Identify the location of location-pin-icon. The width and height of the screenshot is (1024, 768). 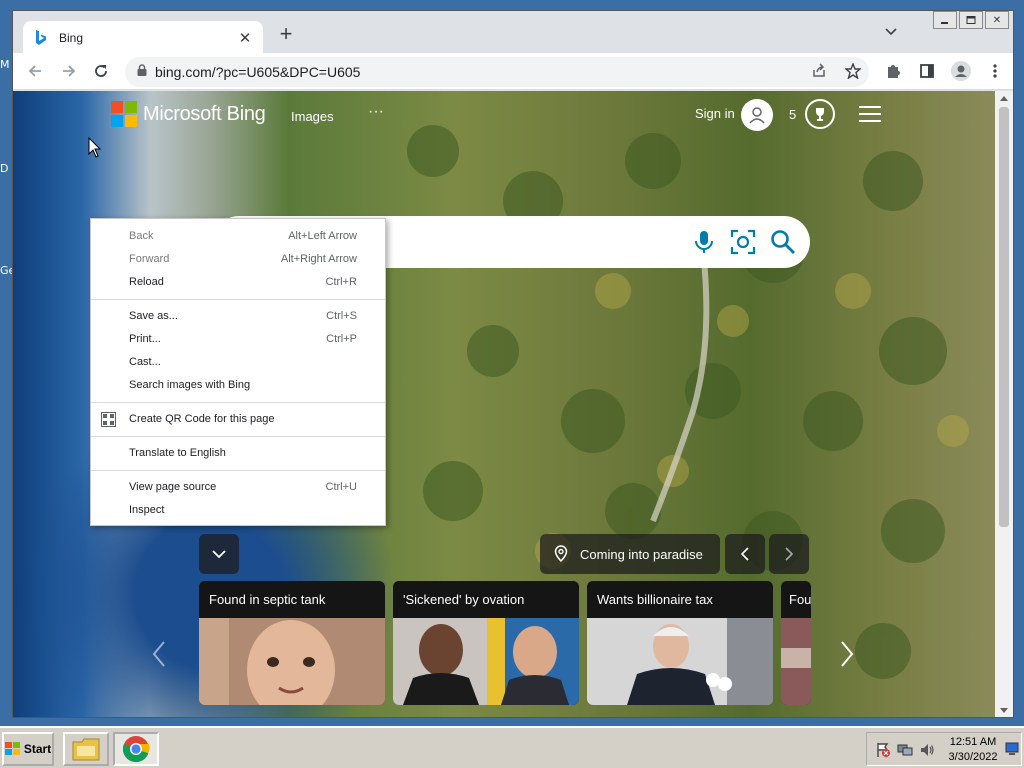
(561, 554).